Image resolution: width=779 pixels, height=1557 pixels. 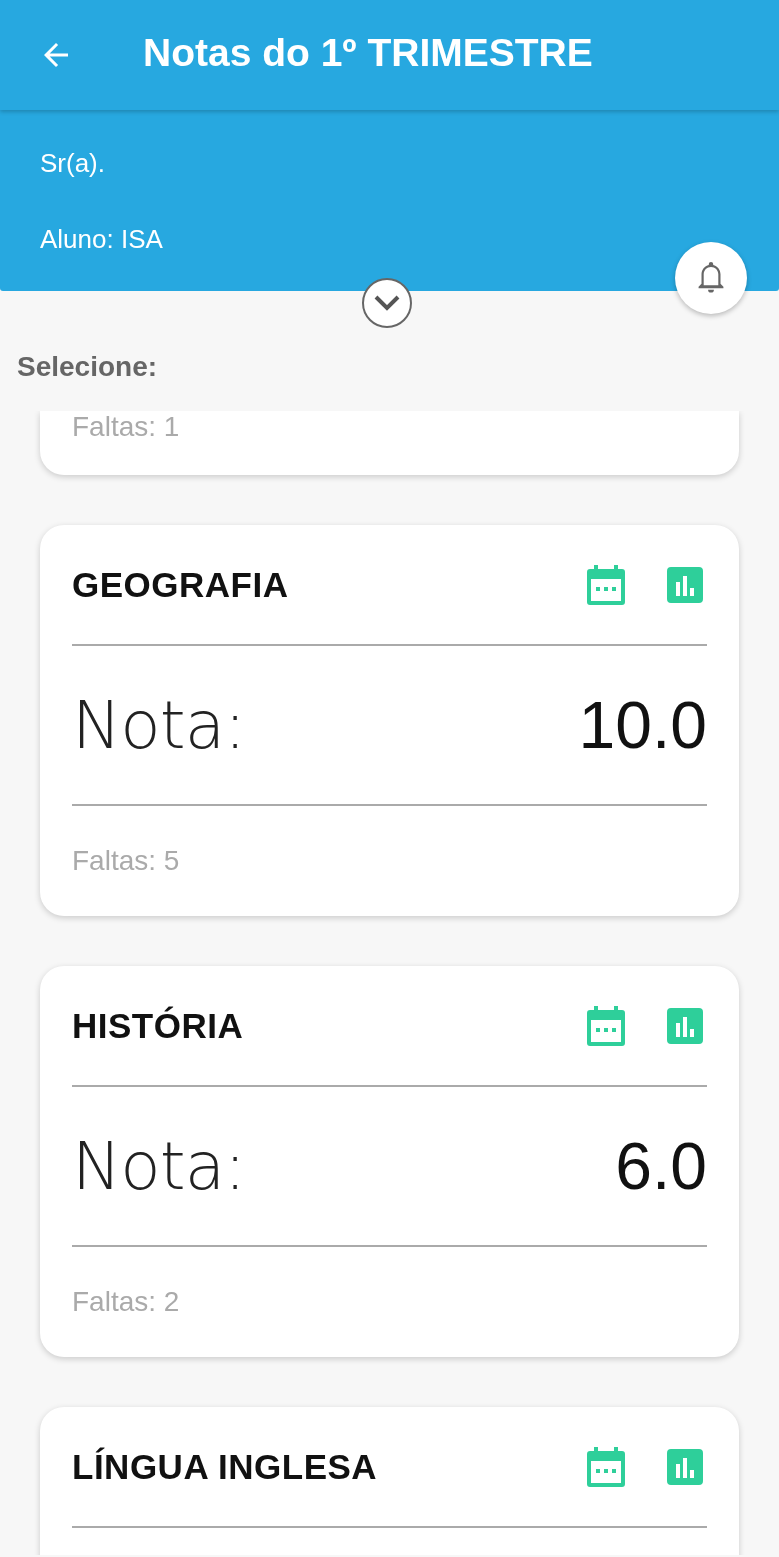 What do you see at coordinates (101, 239) in the screenshot?
I see `student-name: Aluno: ISA` at bounding box center [101, 239].